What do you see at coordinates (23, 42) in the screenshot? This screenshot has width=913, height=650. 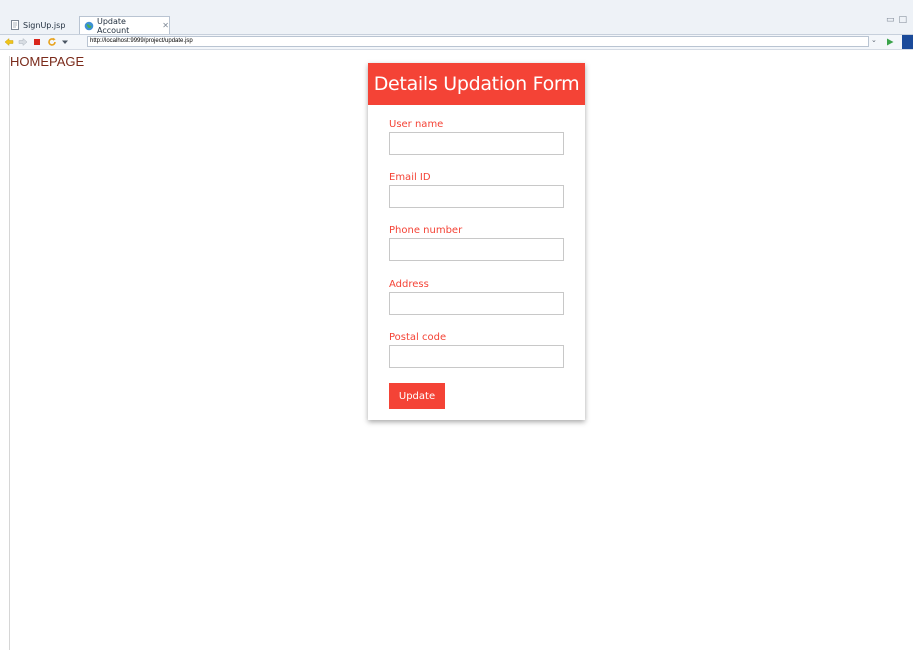 I see `forward-arrow-icon` at bounding box center [23, 42].